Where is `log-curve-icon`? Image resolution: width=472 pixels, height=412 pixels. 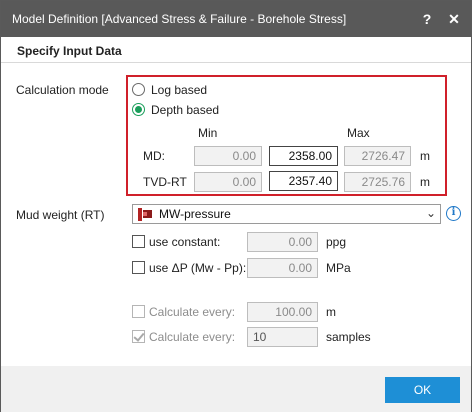
log-curve-icon is located at coordinates (145, 214).